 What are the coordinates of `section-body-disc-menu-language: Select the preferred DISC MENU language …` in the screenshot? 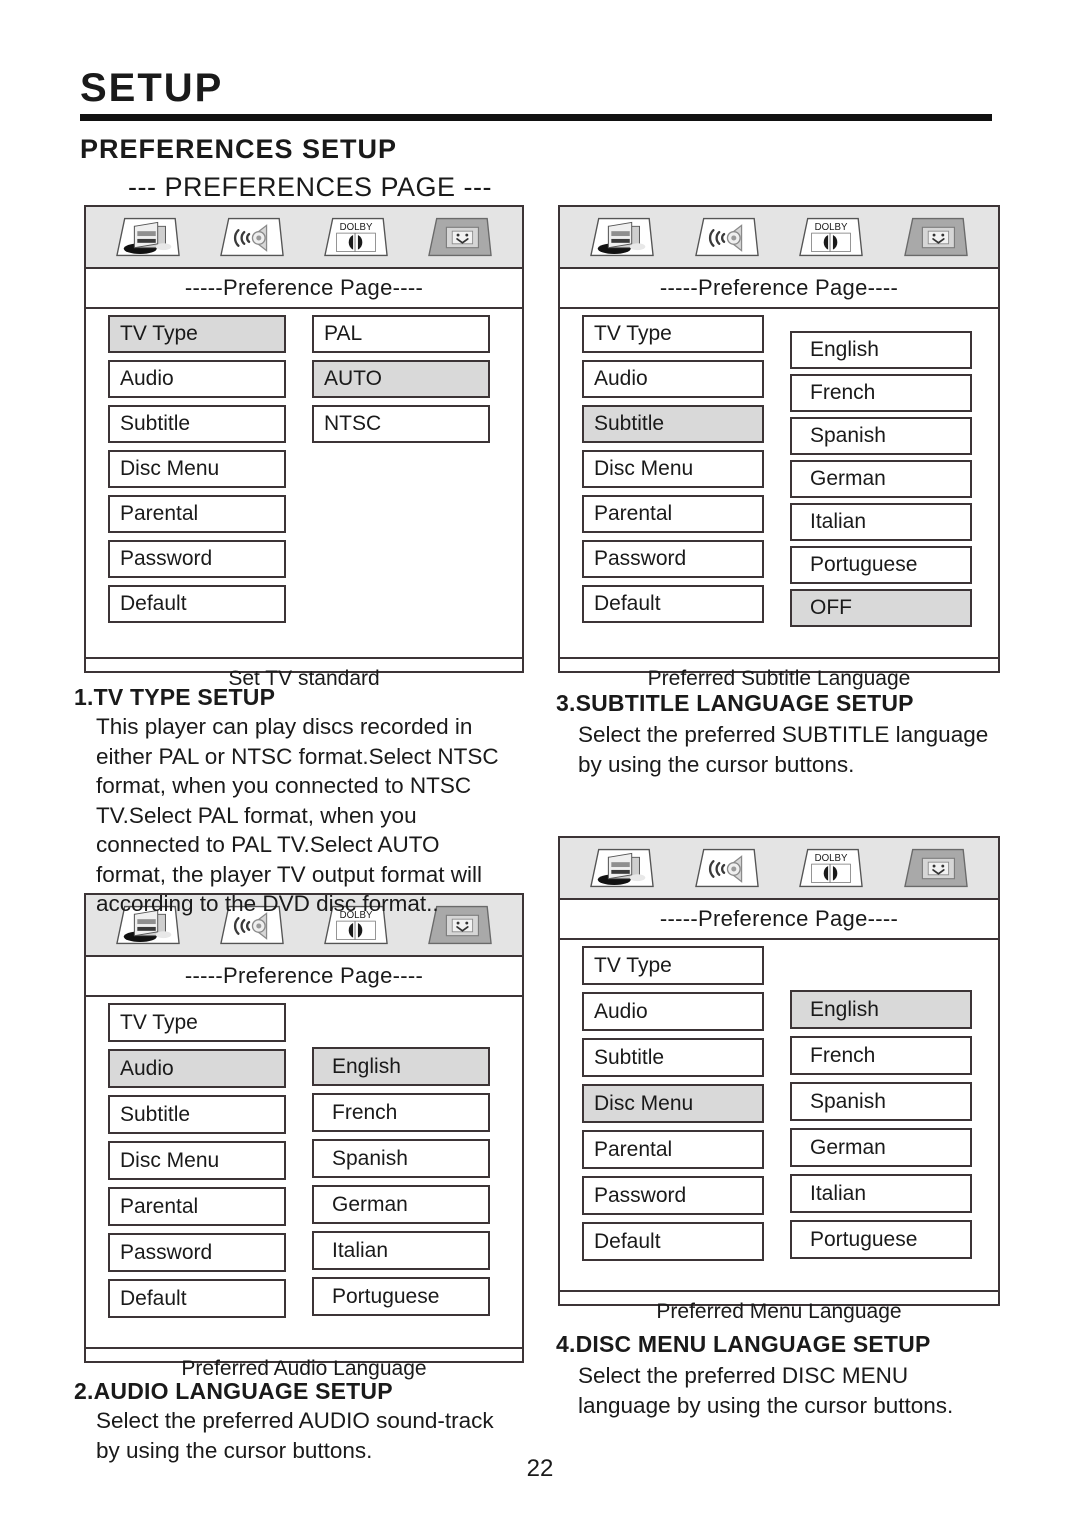 It's located at (766, 1390).